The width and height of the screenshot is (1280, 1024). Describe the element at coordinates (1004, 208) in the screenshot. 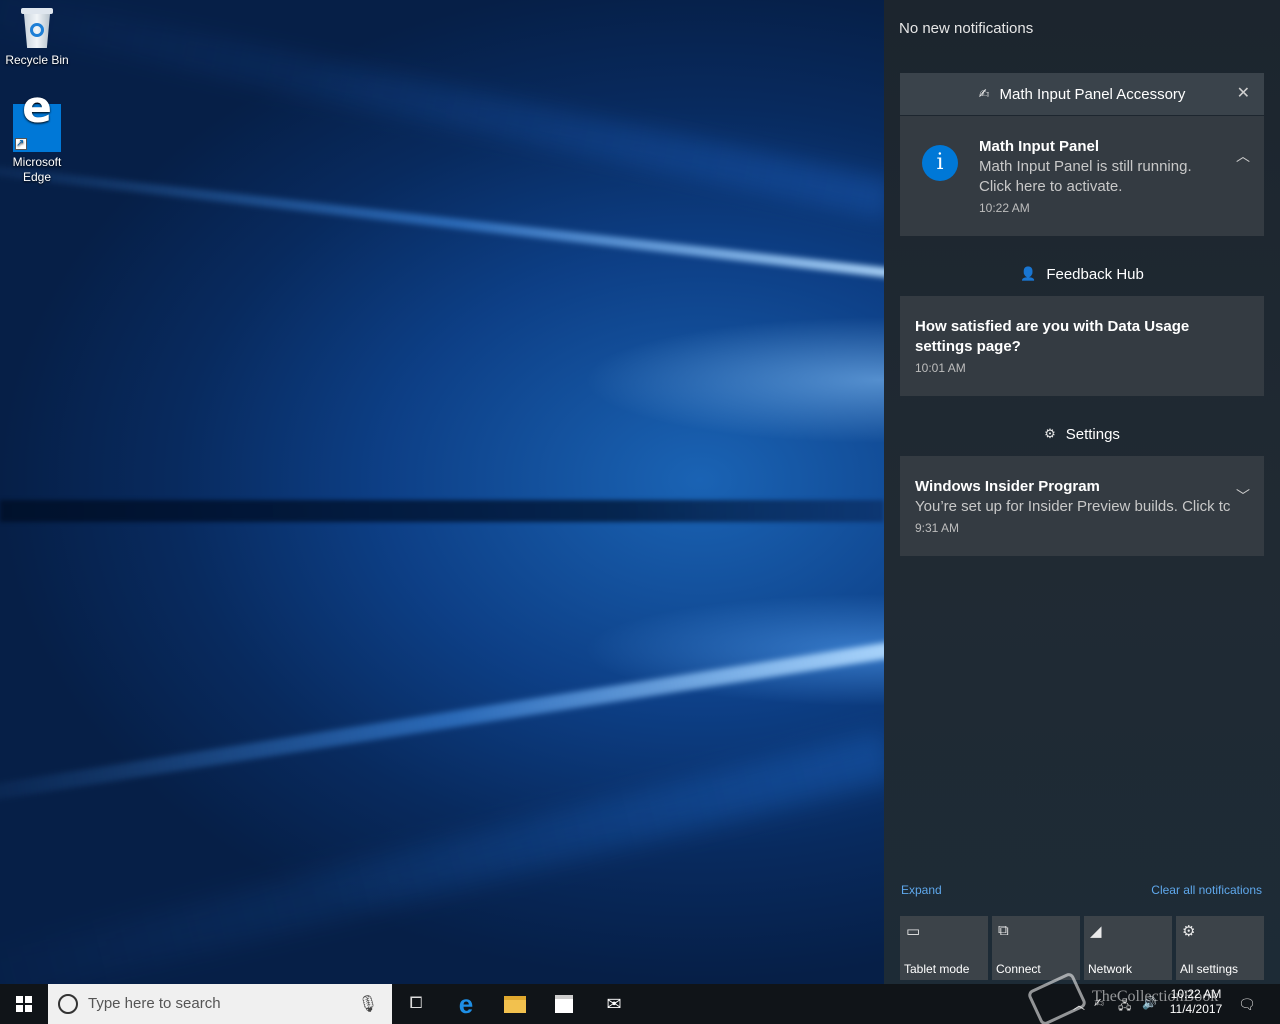

I see `notification-time: 10:22 AM` at that location.